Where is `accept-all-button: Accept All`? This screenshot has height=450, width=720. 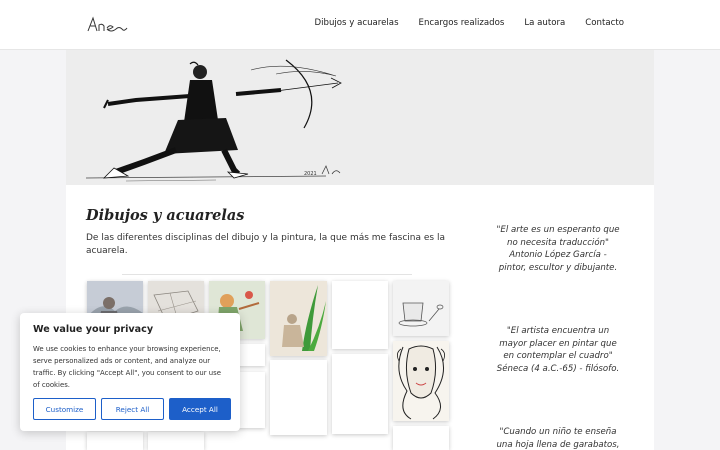
accept-all-button: Accept All is located at coordinates (200, 409).